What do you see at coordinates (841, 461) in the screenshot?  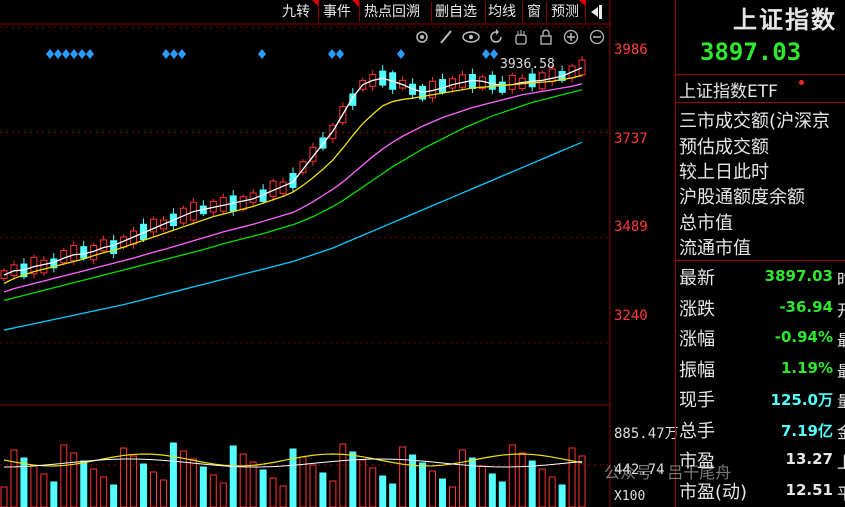 I see `stat-suffix: 上` at bounding box center [841, 461].